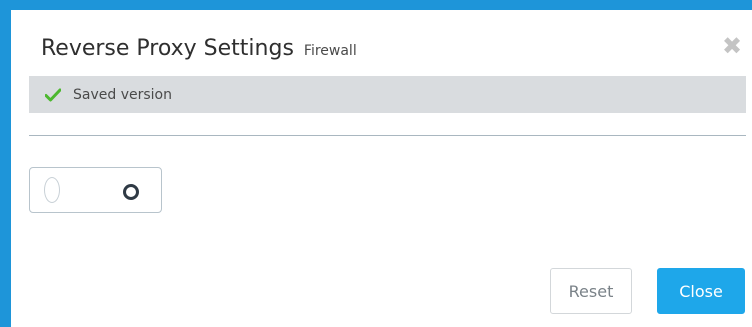  I want to click on dialog-title: Reverse Proxy Settings, so click(167, 48).